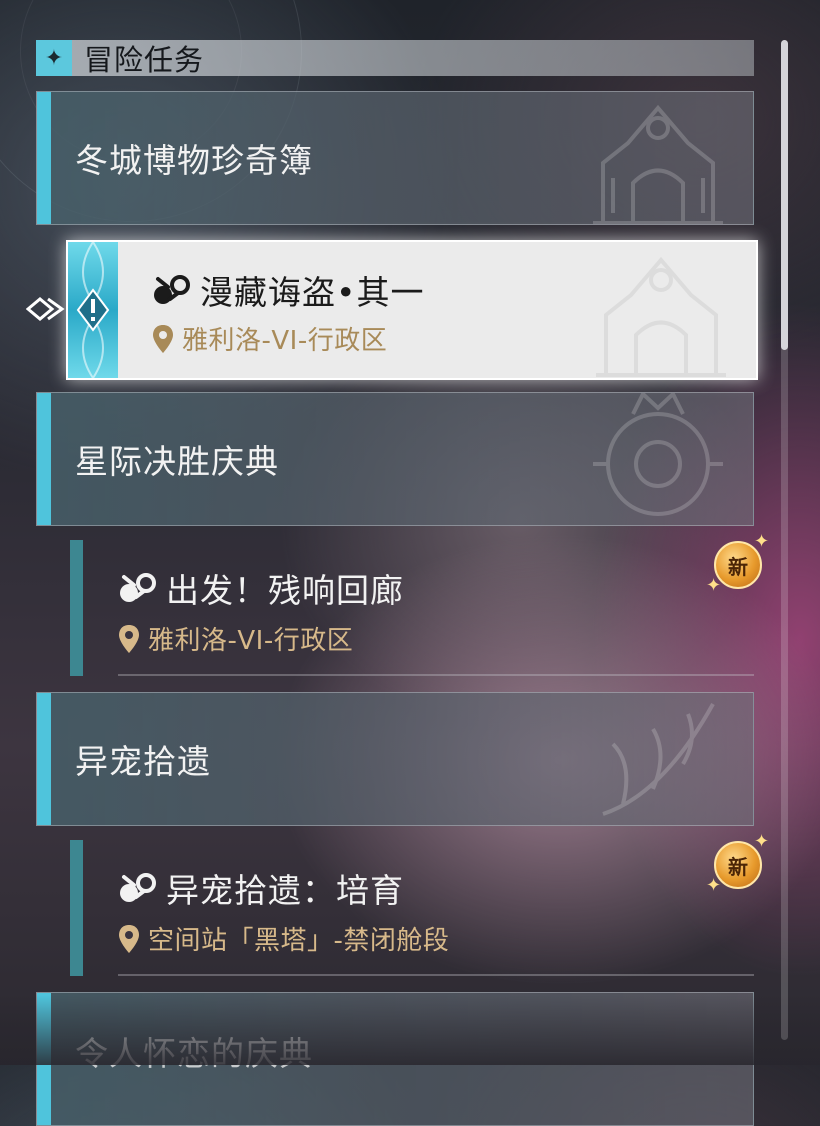  I want to click on quest-title-row: 异宠拾遗：培育, so click(261, 888).